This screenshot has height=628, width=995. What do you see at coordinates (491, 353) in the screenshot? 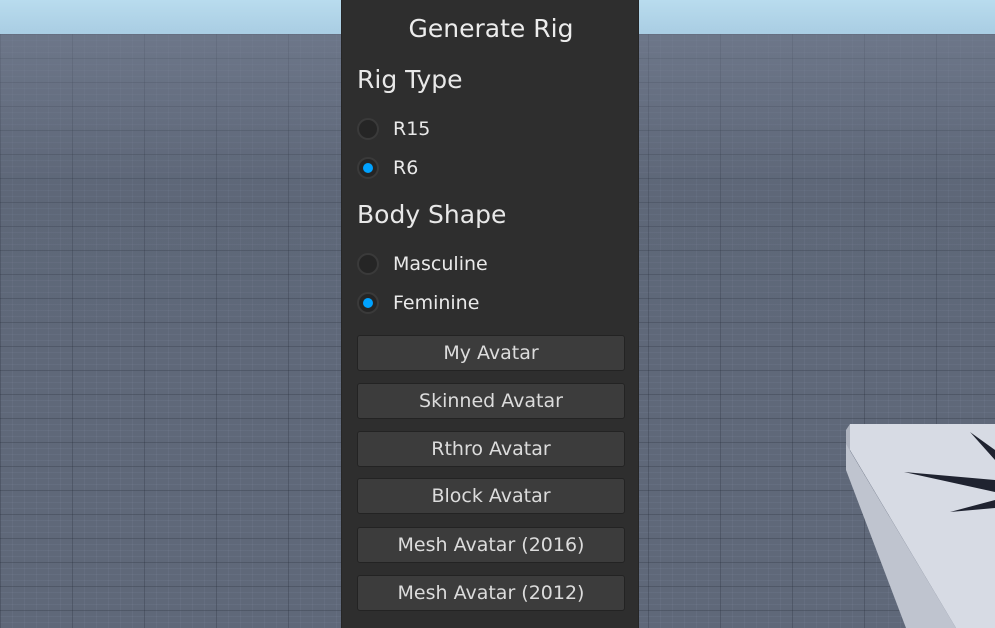
I see `my-avatar-button: My Avatar` at bounding box center [491, 353].